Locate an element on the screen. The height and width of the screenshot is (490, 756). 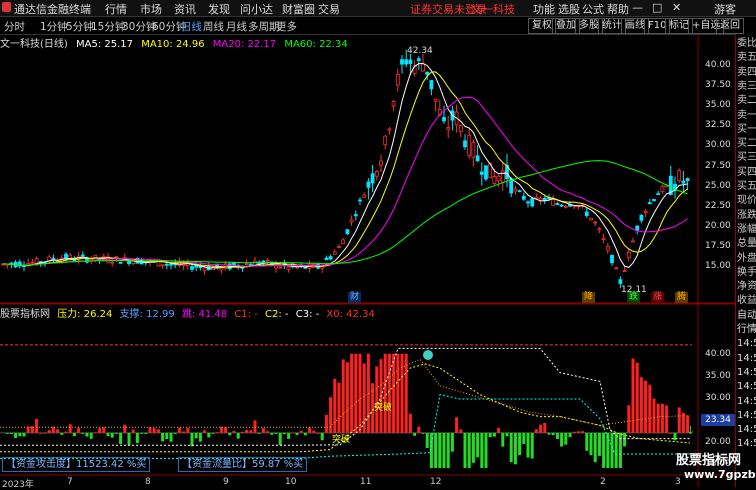
menu-jiaoyi: 交易 is located at coordinates (329, 9).